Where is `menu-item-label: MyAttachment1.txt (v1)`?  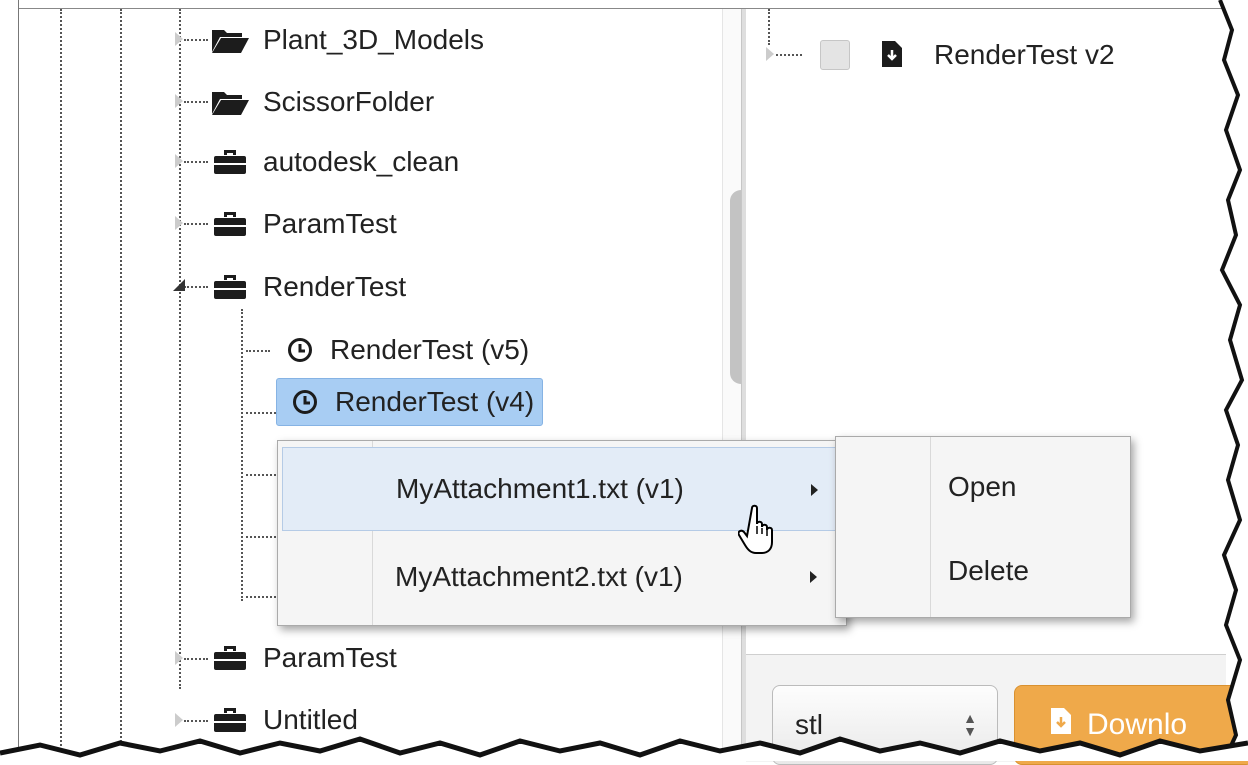
menu-item-label: MyAttachment1.txt (v1) is located at coordinates (540, 488).